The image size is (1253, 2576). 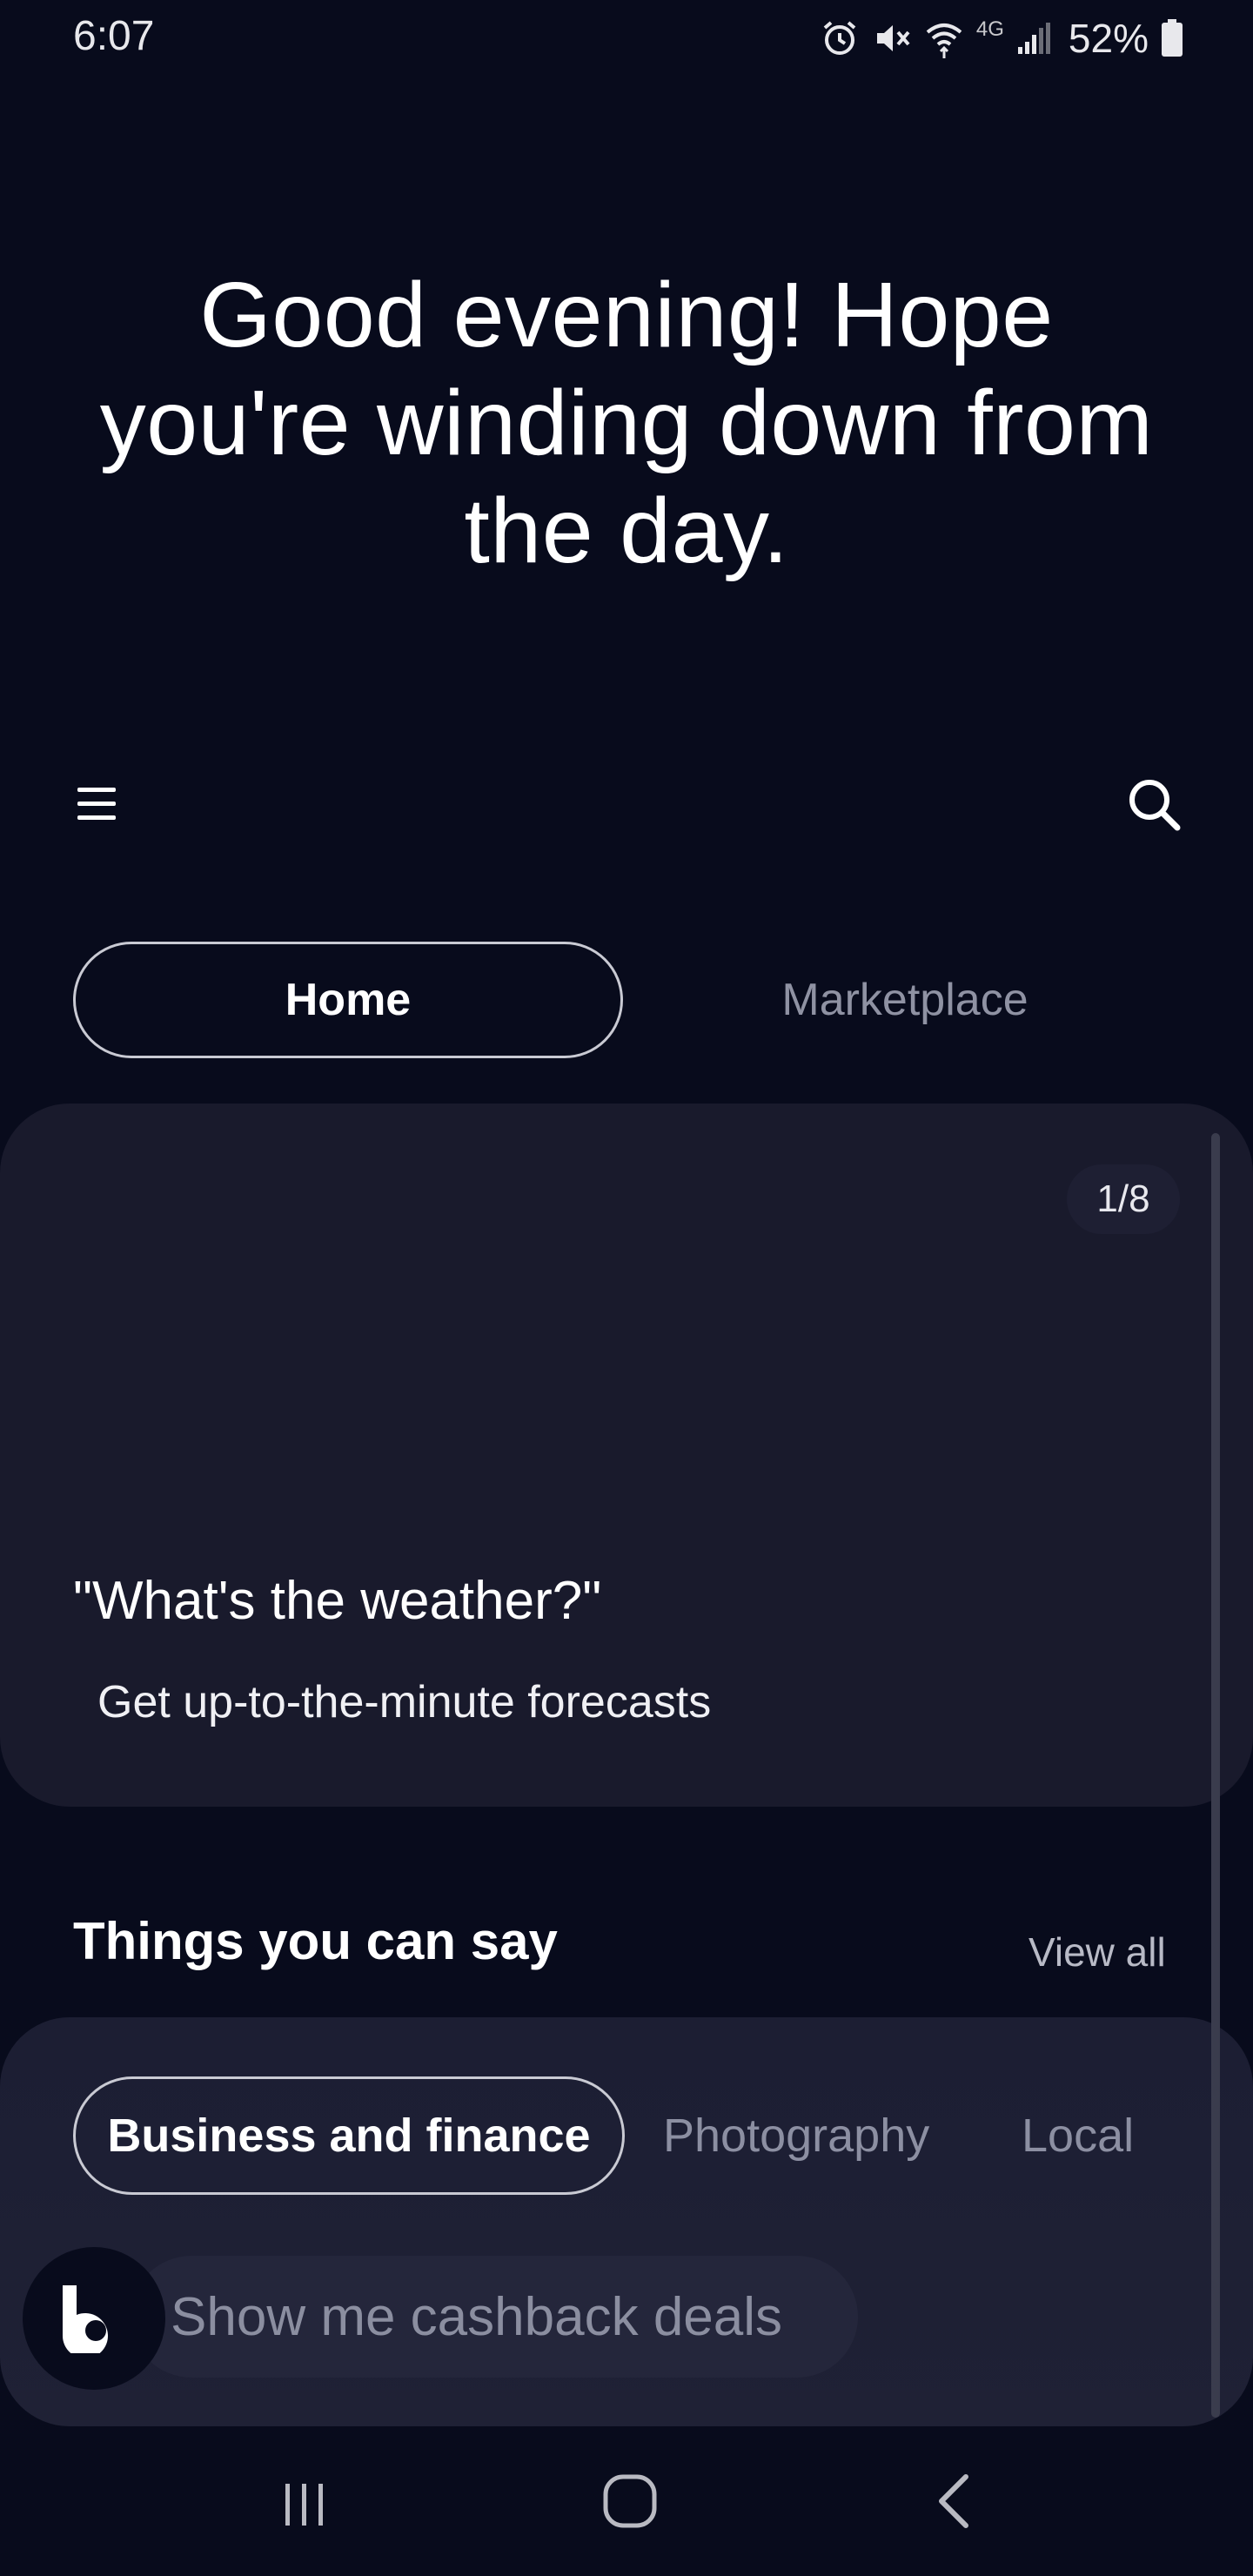 I want to click on home-button, so click(x=630, y=2503).